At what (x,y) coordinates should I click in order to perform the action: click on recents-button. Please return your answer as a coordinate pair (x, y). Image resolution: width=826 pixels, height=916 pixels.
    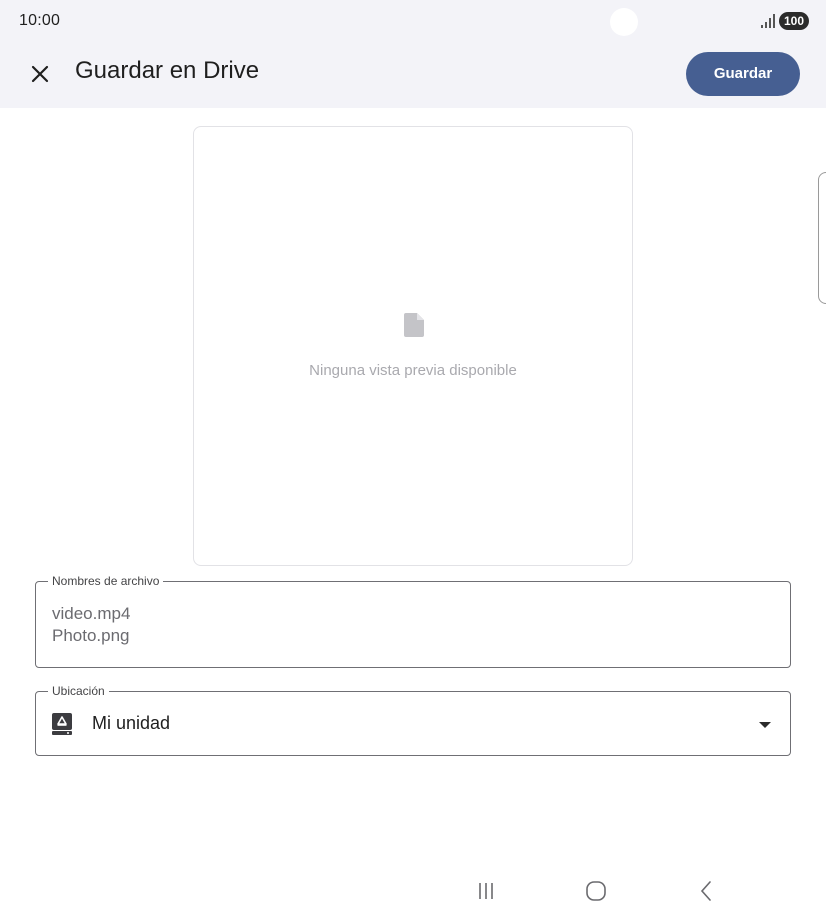
    Looking at the image, I should click on (486, 891).